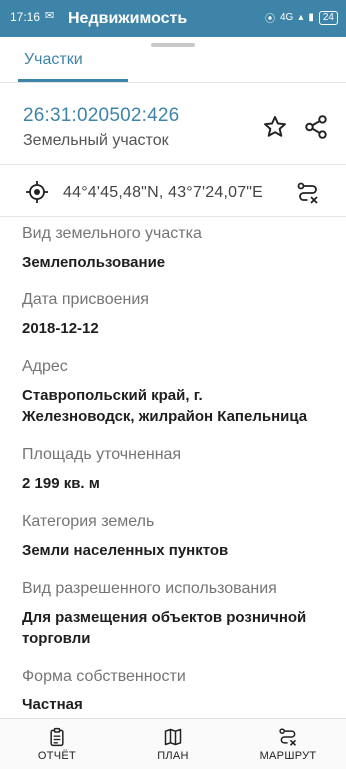 The image size is (346, 769). What do you see at coordinates (57, 737) in the screenshot?
I see `report-icon` at bounding box center [57, 737].